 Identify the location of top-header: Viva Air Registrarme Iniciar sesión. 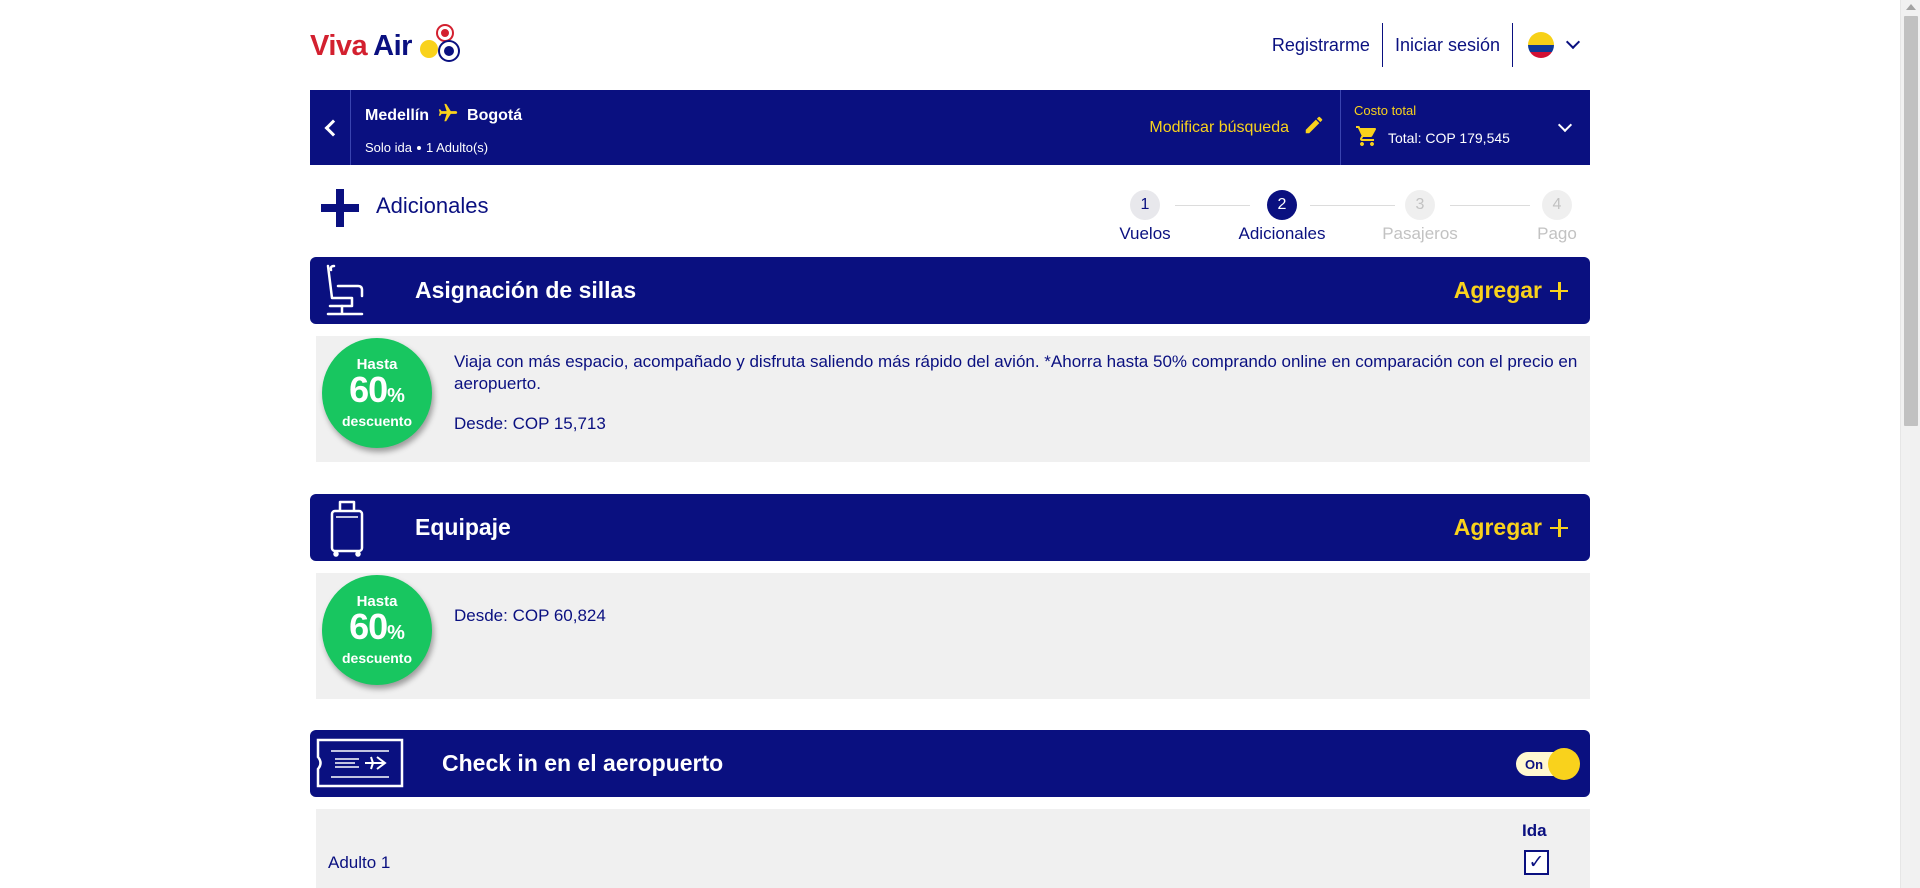
(950, 45).